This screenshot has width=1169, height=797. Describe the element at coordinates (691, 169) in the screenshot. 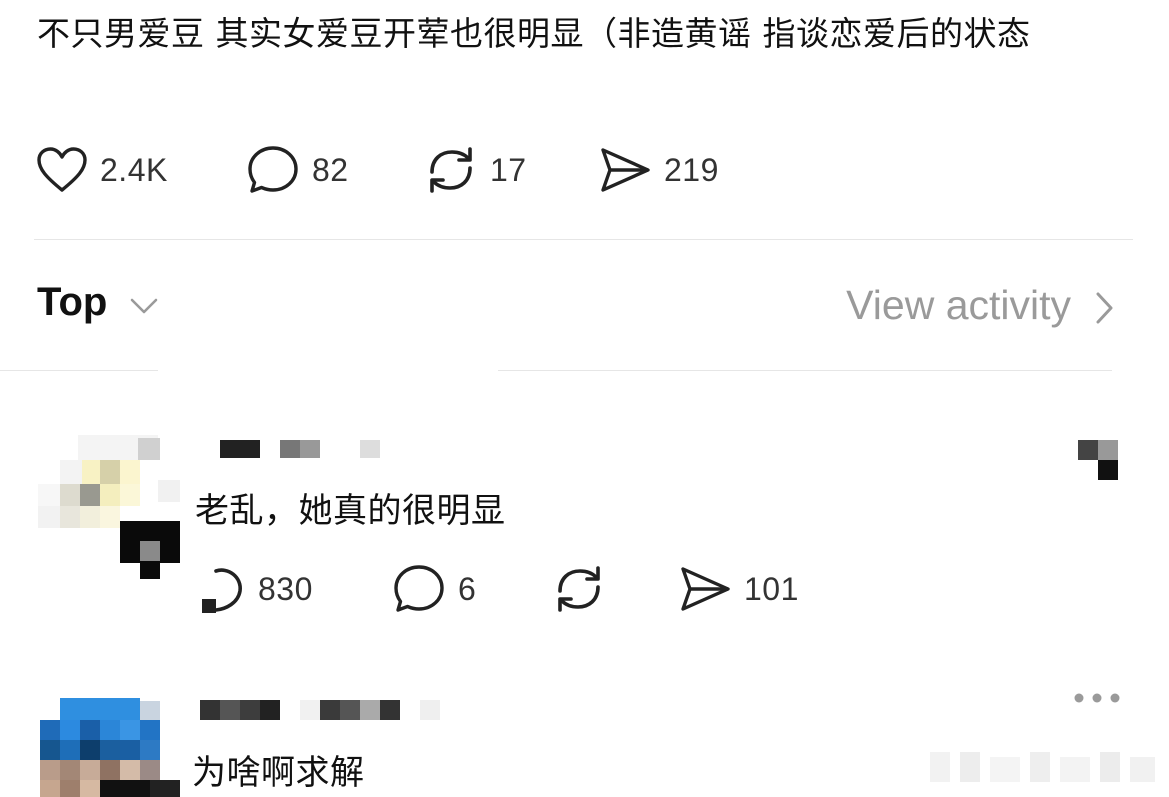

I see `post-share-count: 219` at that location.